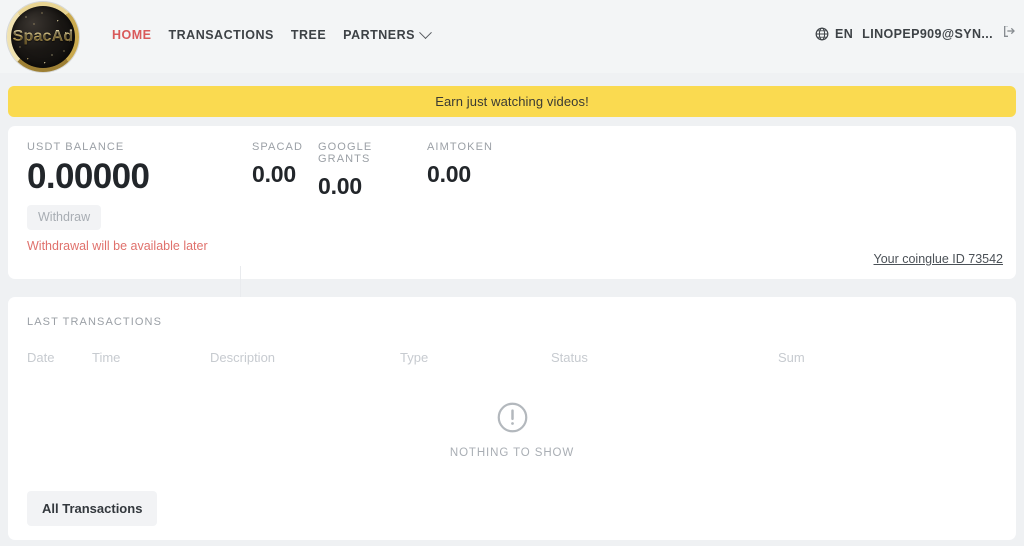 The height and width of the screenshot is (546, 1024). What do you see at coordinates (822, 34) in the screenshot?
I see `globe-icon` at bounding box center [822, 34].